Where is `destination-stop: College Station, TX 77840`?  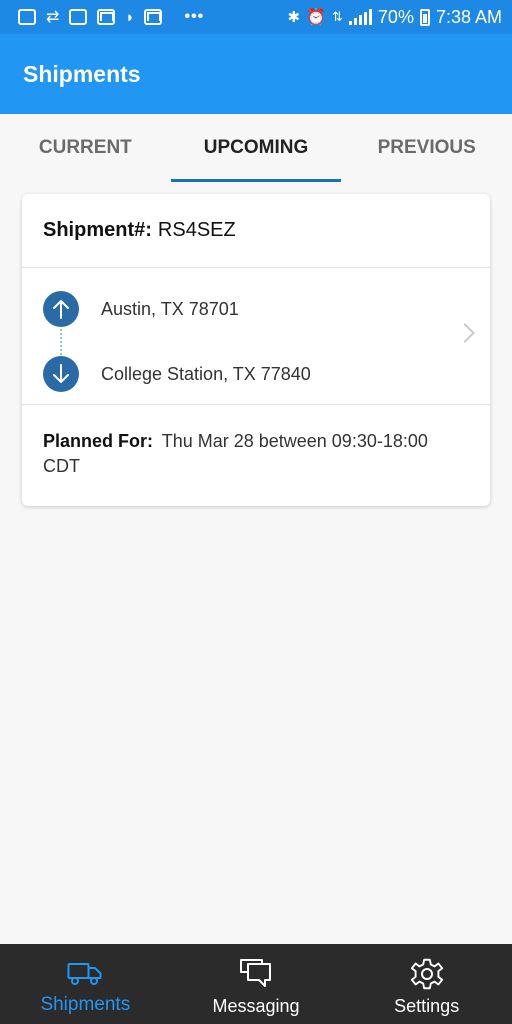
destination-stop: College Station, TX 77840 is located at coordinates (177, 374).